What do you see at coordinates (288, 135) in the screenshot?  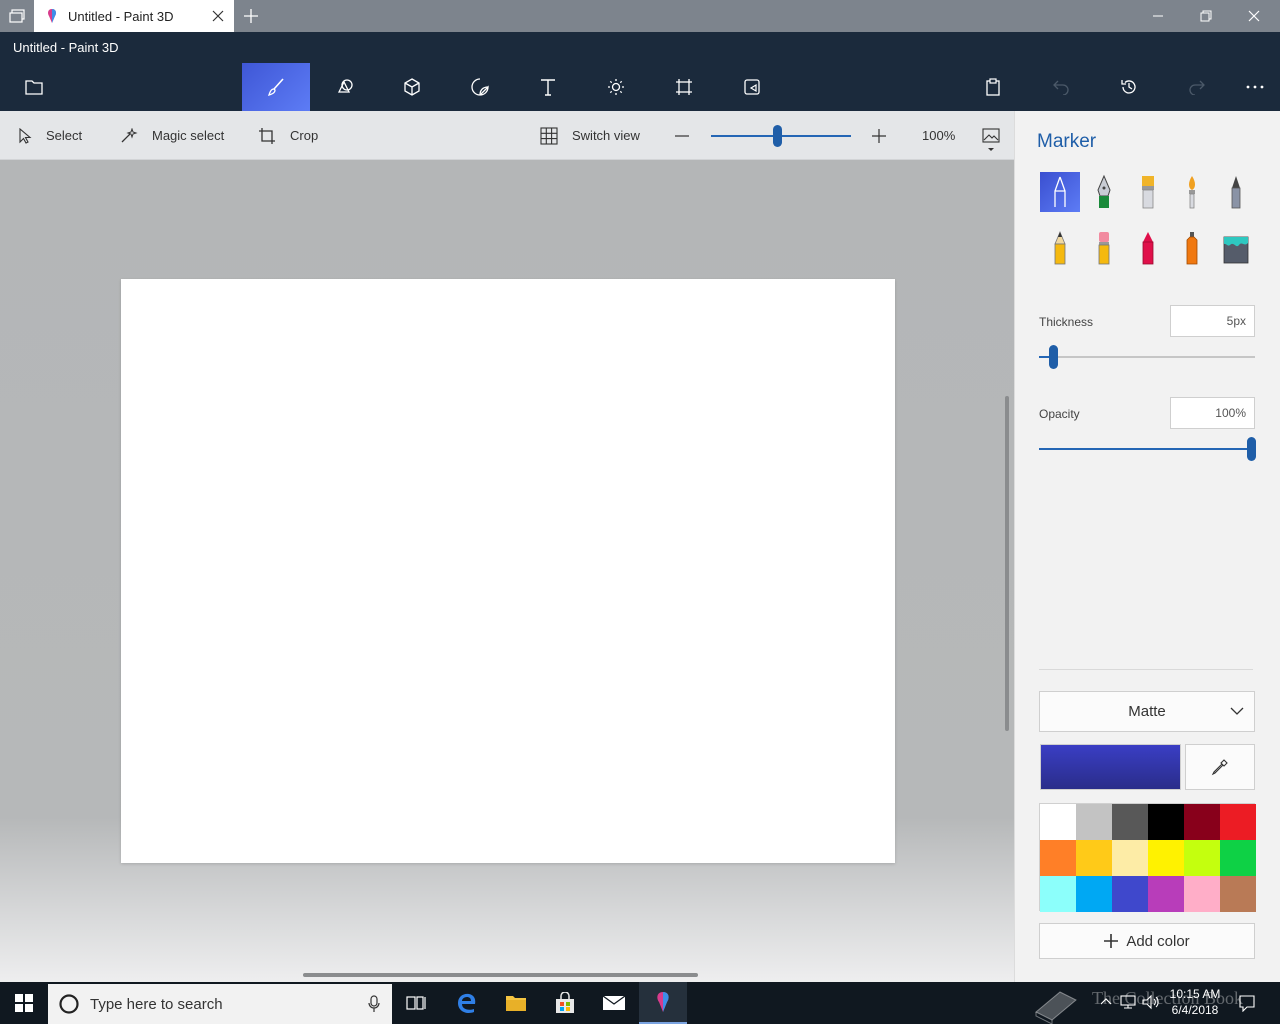 I see `crop-button: Crop` at bounding box center [288, 135].